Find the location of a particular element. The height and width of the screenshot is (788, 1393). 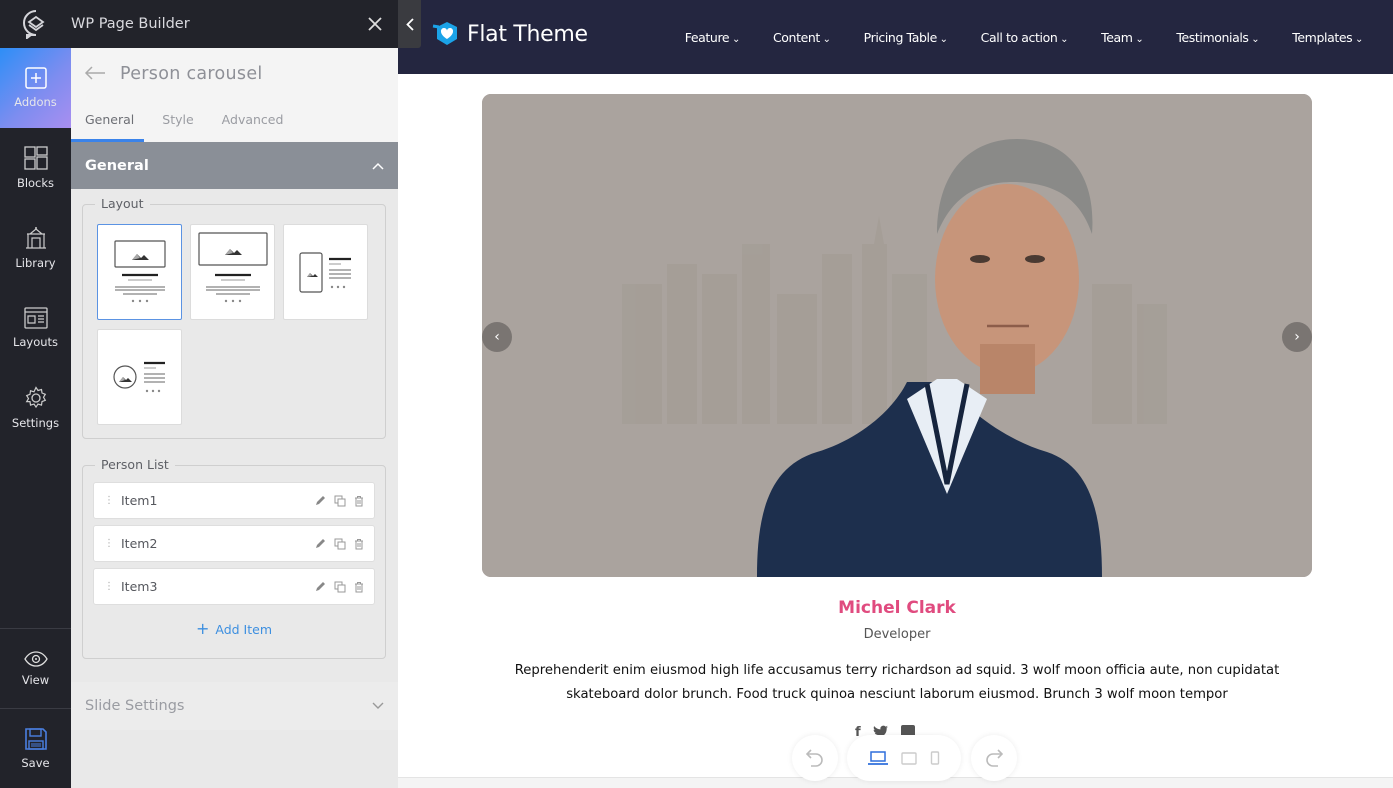

list-item-label: Item2 is located at coordinates (139, 543).